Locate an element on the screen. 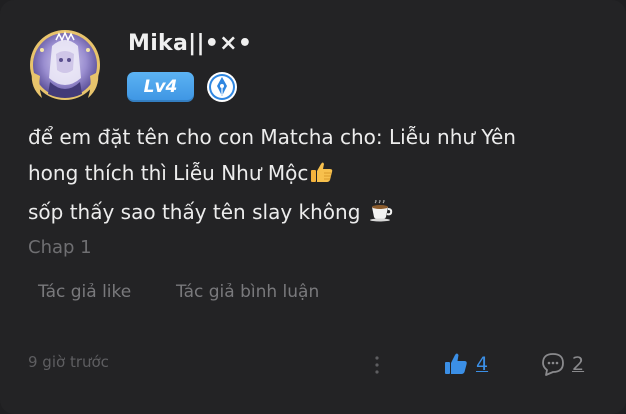 Image resolution: width=626 pixels, height=414 pixels. reply-button: 2 is located at coordinates (562, 364).